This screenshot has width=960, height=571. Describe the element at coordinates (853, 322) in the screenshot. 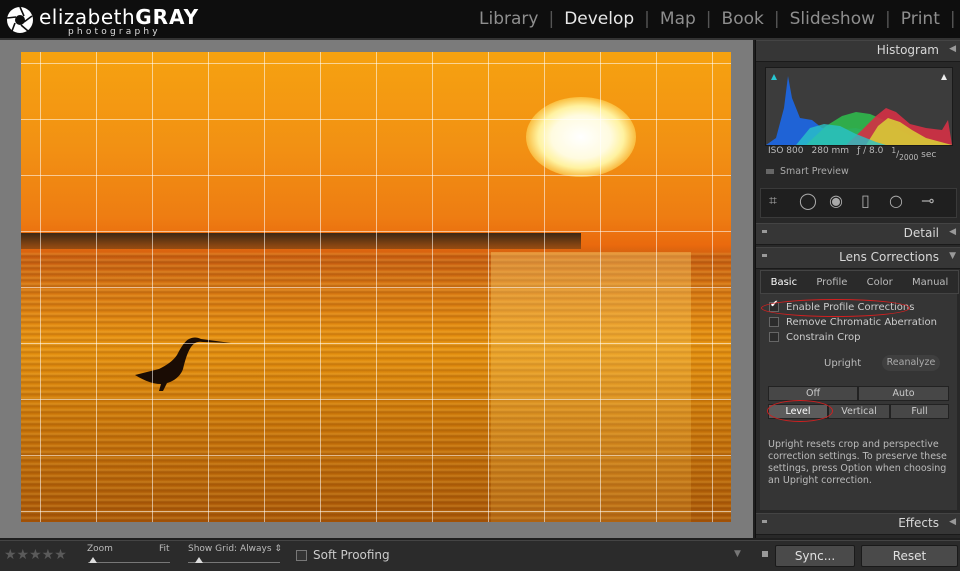

I see `remove-chromatic-aberration-checkbox: Remove Chromatic Aberration` at that location.